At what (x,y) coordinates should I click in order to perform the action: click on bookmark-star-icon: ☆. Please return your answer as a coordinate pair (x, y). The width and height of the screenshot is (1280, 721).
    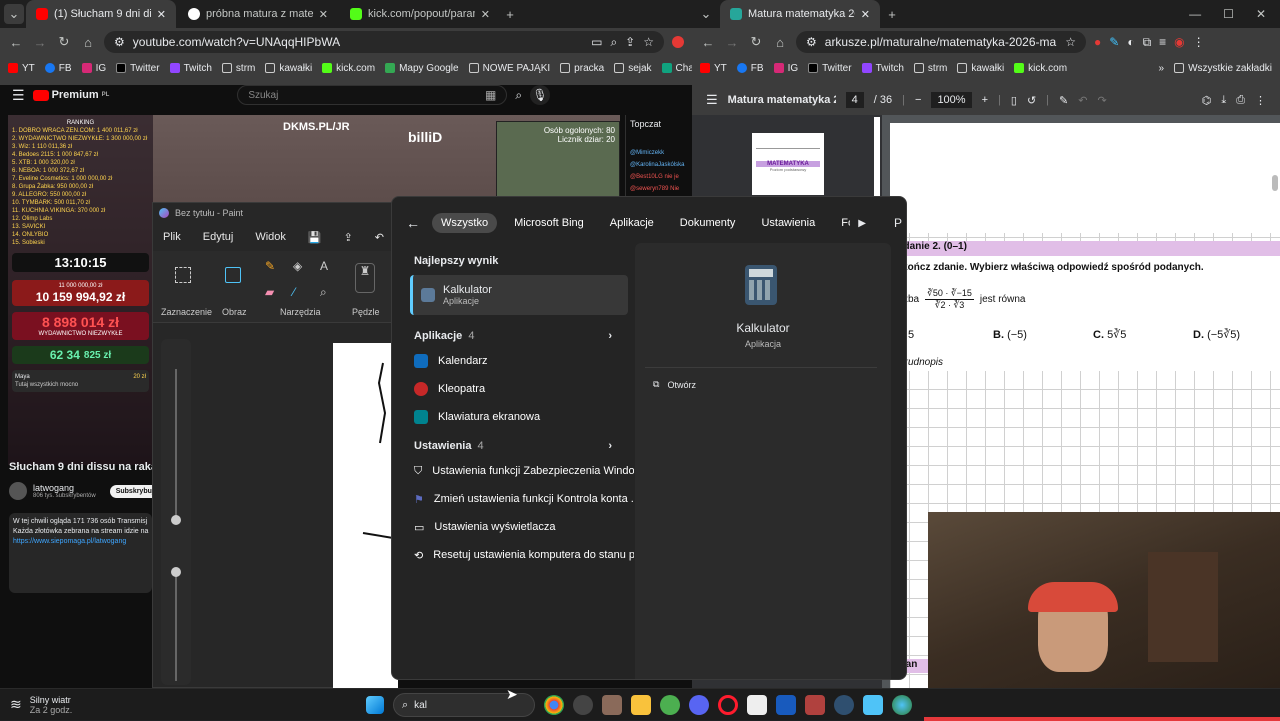
    Looking at the image, I should click on (648, 42).